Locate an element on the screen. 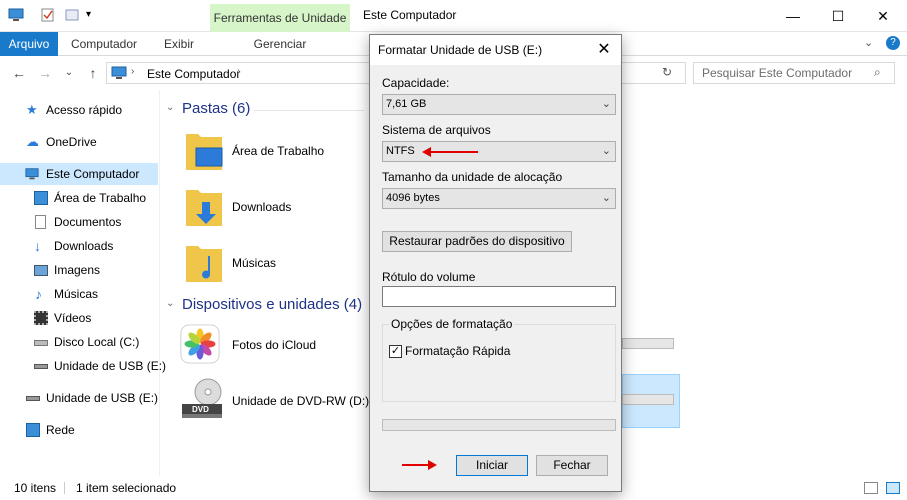  volume-label-input is located at coordinates (499, 296).